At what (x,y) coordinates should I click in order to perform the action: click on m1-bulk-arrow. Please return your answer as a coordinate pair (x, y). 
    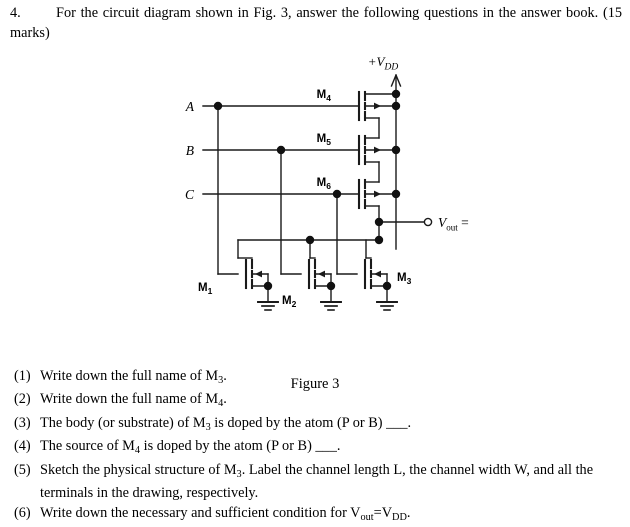
    Looking at the image, I should click on (258, 274).